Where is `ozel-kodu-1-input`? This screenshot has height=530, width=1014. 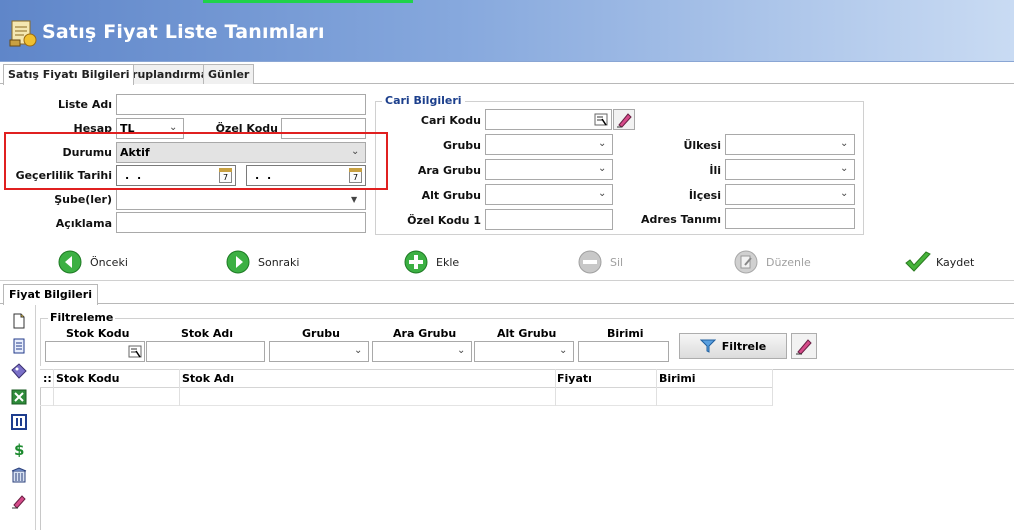 ozel-kodu-1-input is located at coordinates (549, 219).